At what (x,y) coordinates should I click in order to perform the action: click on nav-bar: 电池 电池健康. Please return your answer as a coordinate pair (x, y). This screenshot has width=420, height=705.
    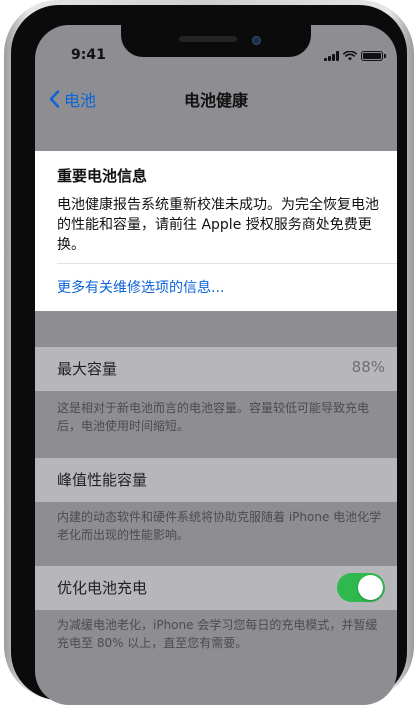
    Looking at the image, I should click on (216, 99).